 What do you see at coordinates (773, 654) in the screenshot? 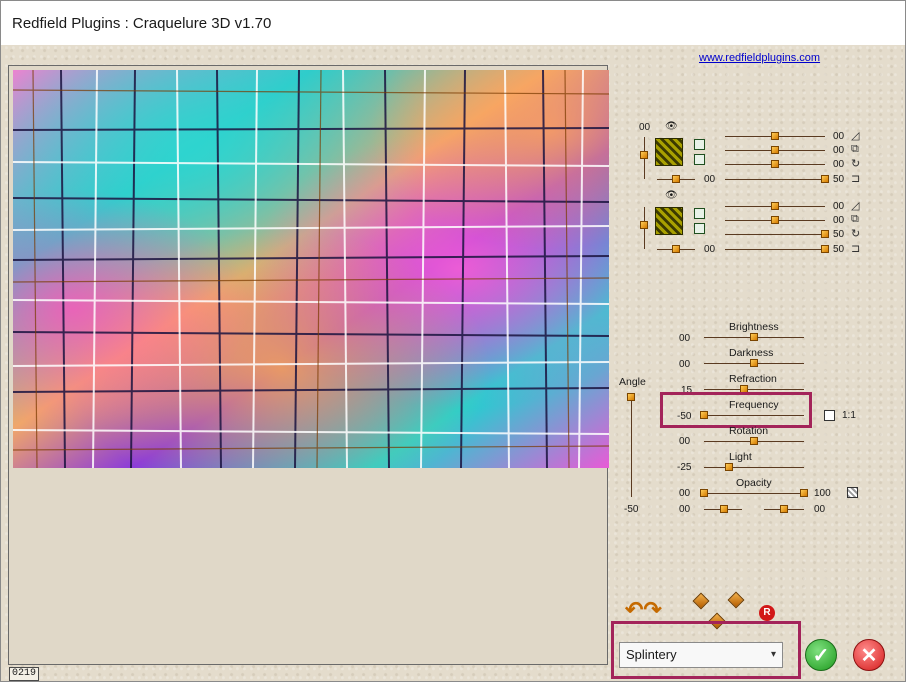
I see `chevron-down-icon: ▾` at bounding box center [773, 654].